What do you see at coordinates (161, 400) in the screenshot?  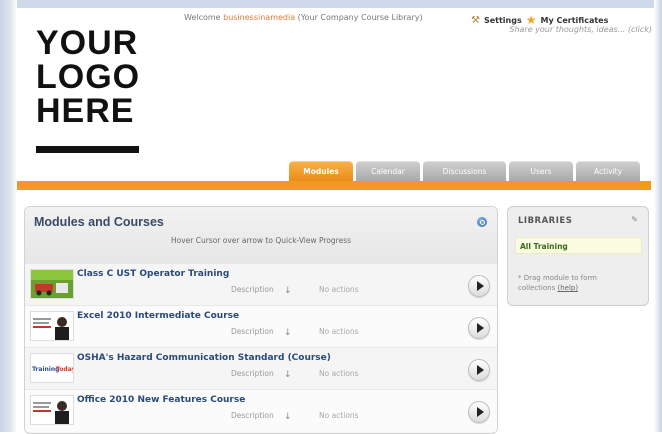 I see `course-title: Office 2010 New Features Course` at bounding box center [161, 400].